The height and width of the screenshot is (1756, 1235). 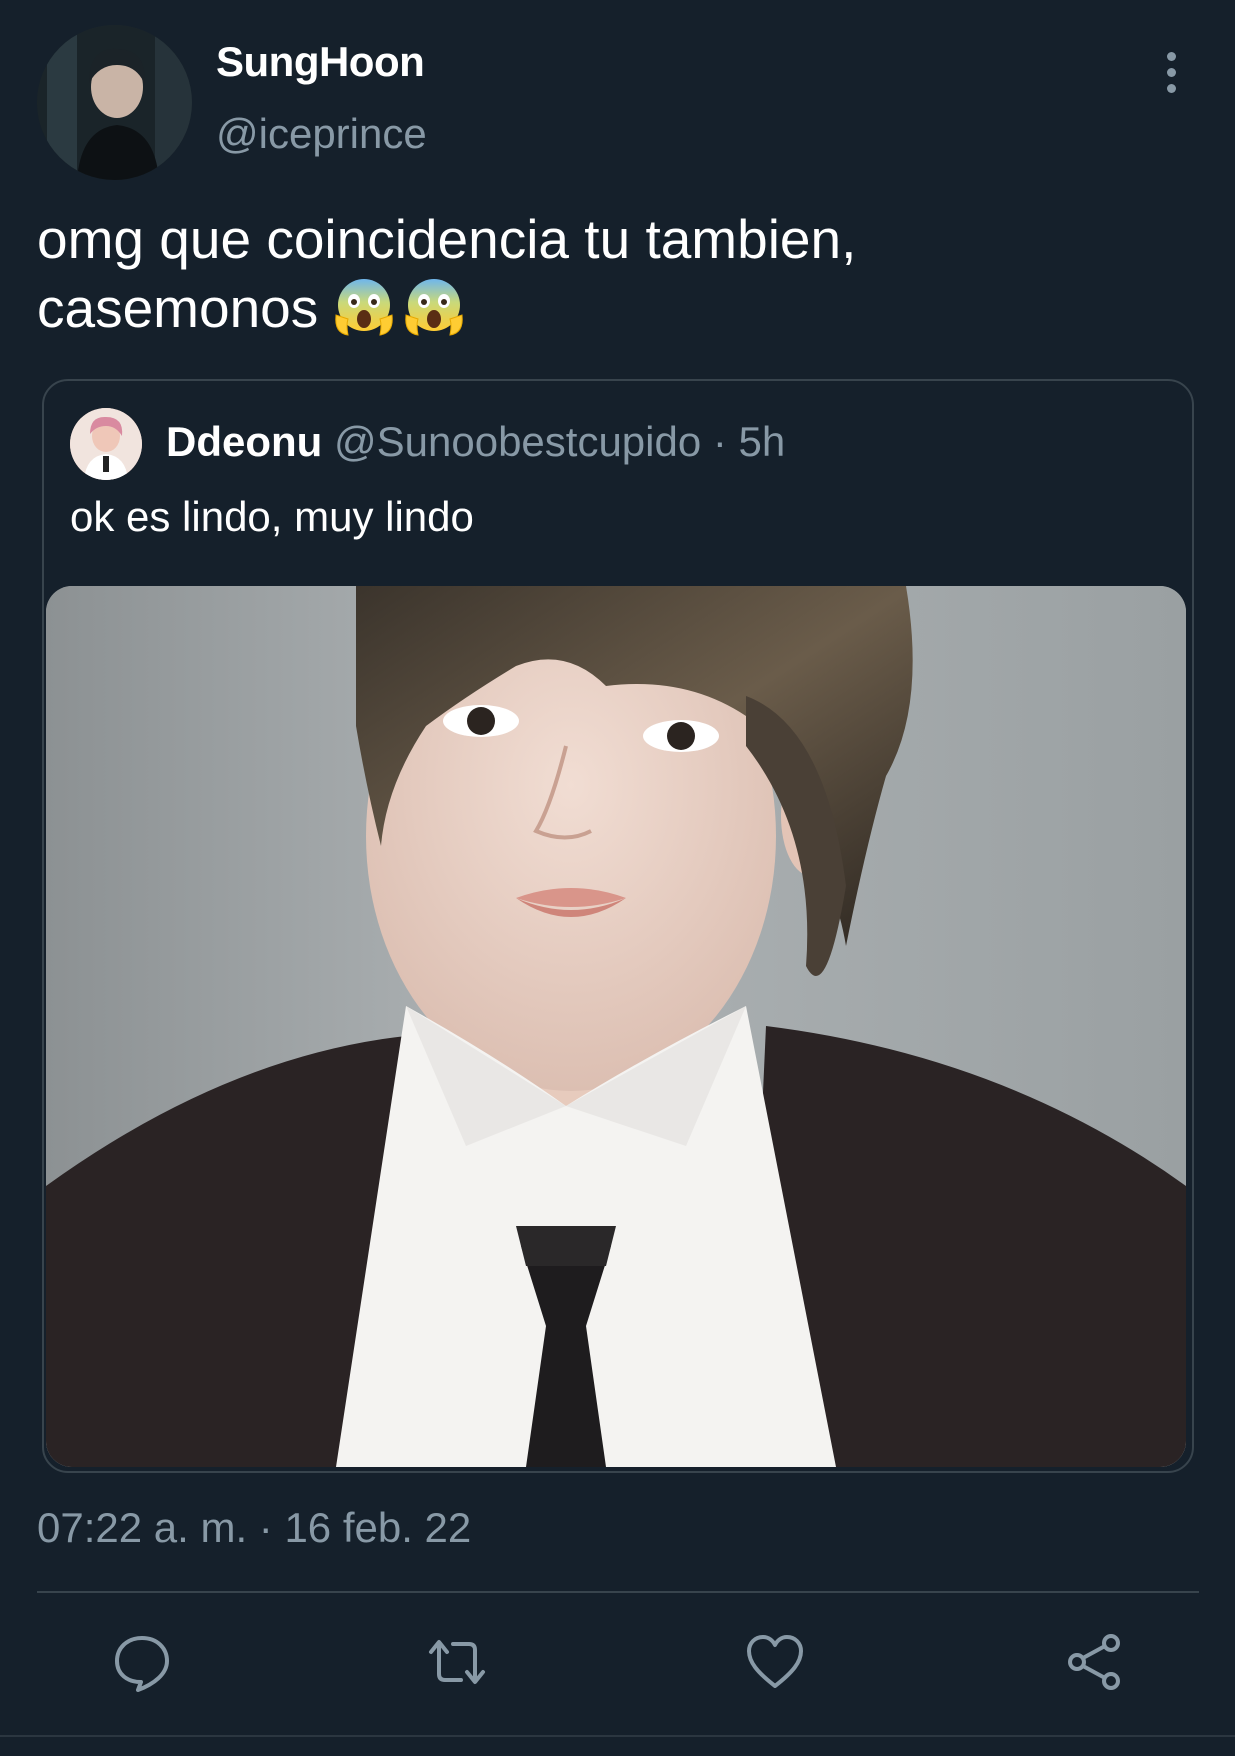 I want to click on reply-icon, so click(x=142, y=1664).